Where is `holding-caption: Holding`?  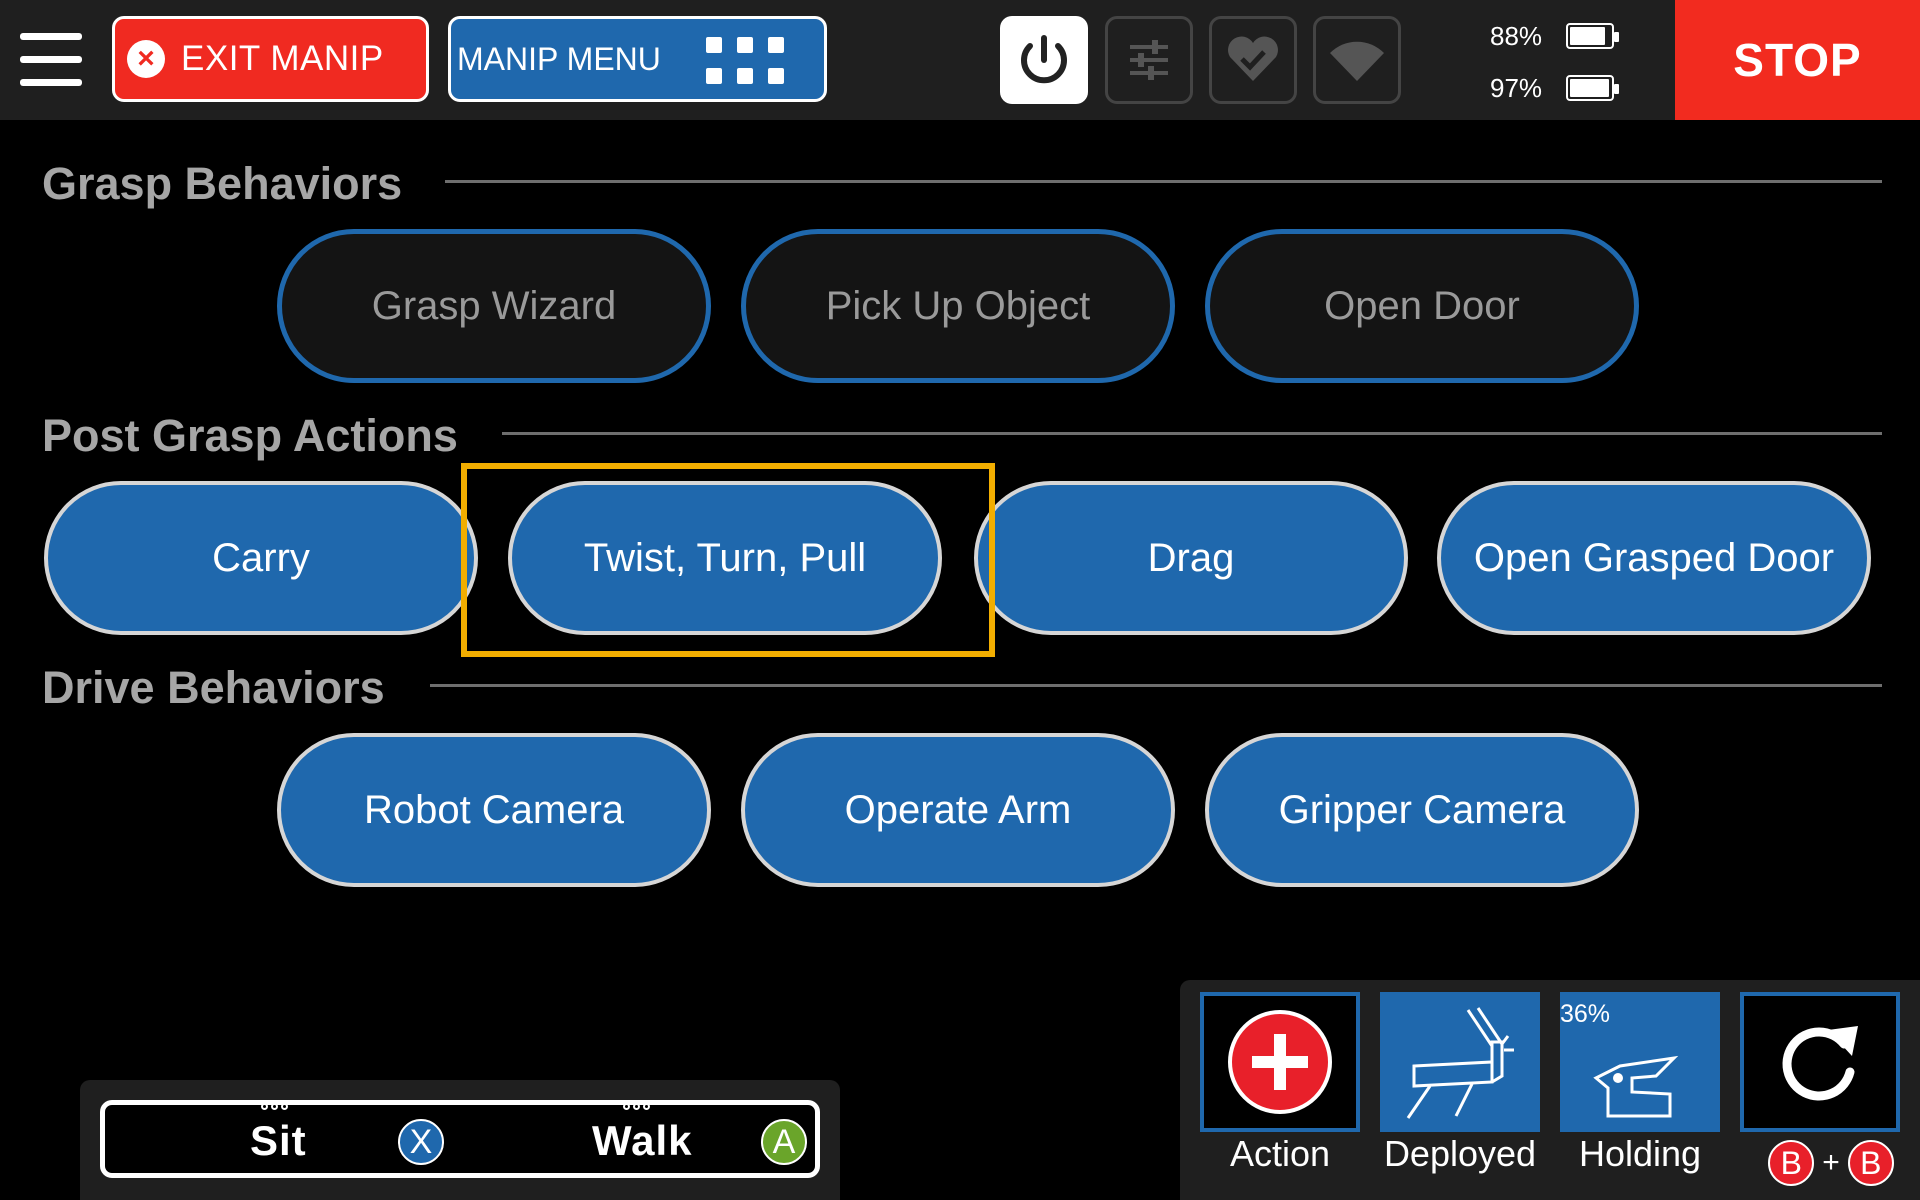
holding-caption: Holding is located at coordinates (1640, 1153).